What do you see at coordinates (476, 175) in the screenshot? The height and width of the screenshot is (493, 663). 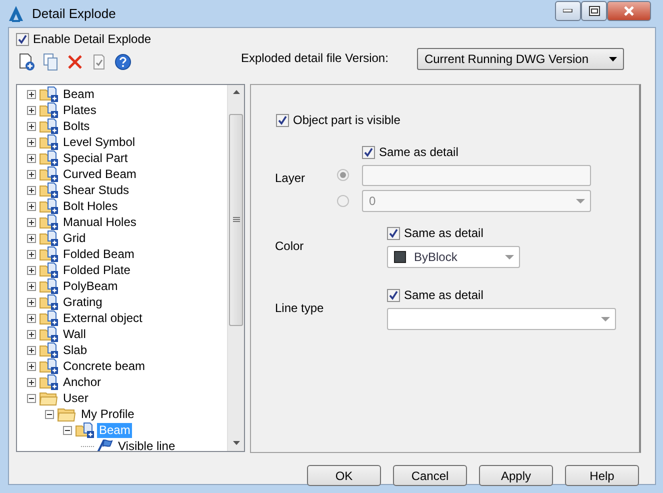 I see `text-field` at bounding box center [476, 175].